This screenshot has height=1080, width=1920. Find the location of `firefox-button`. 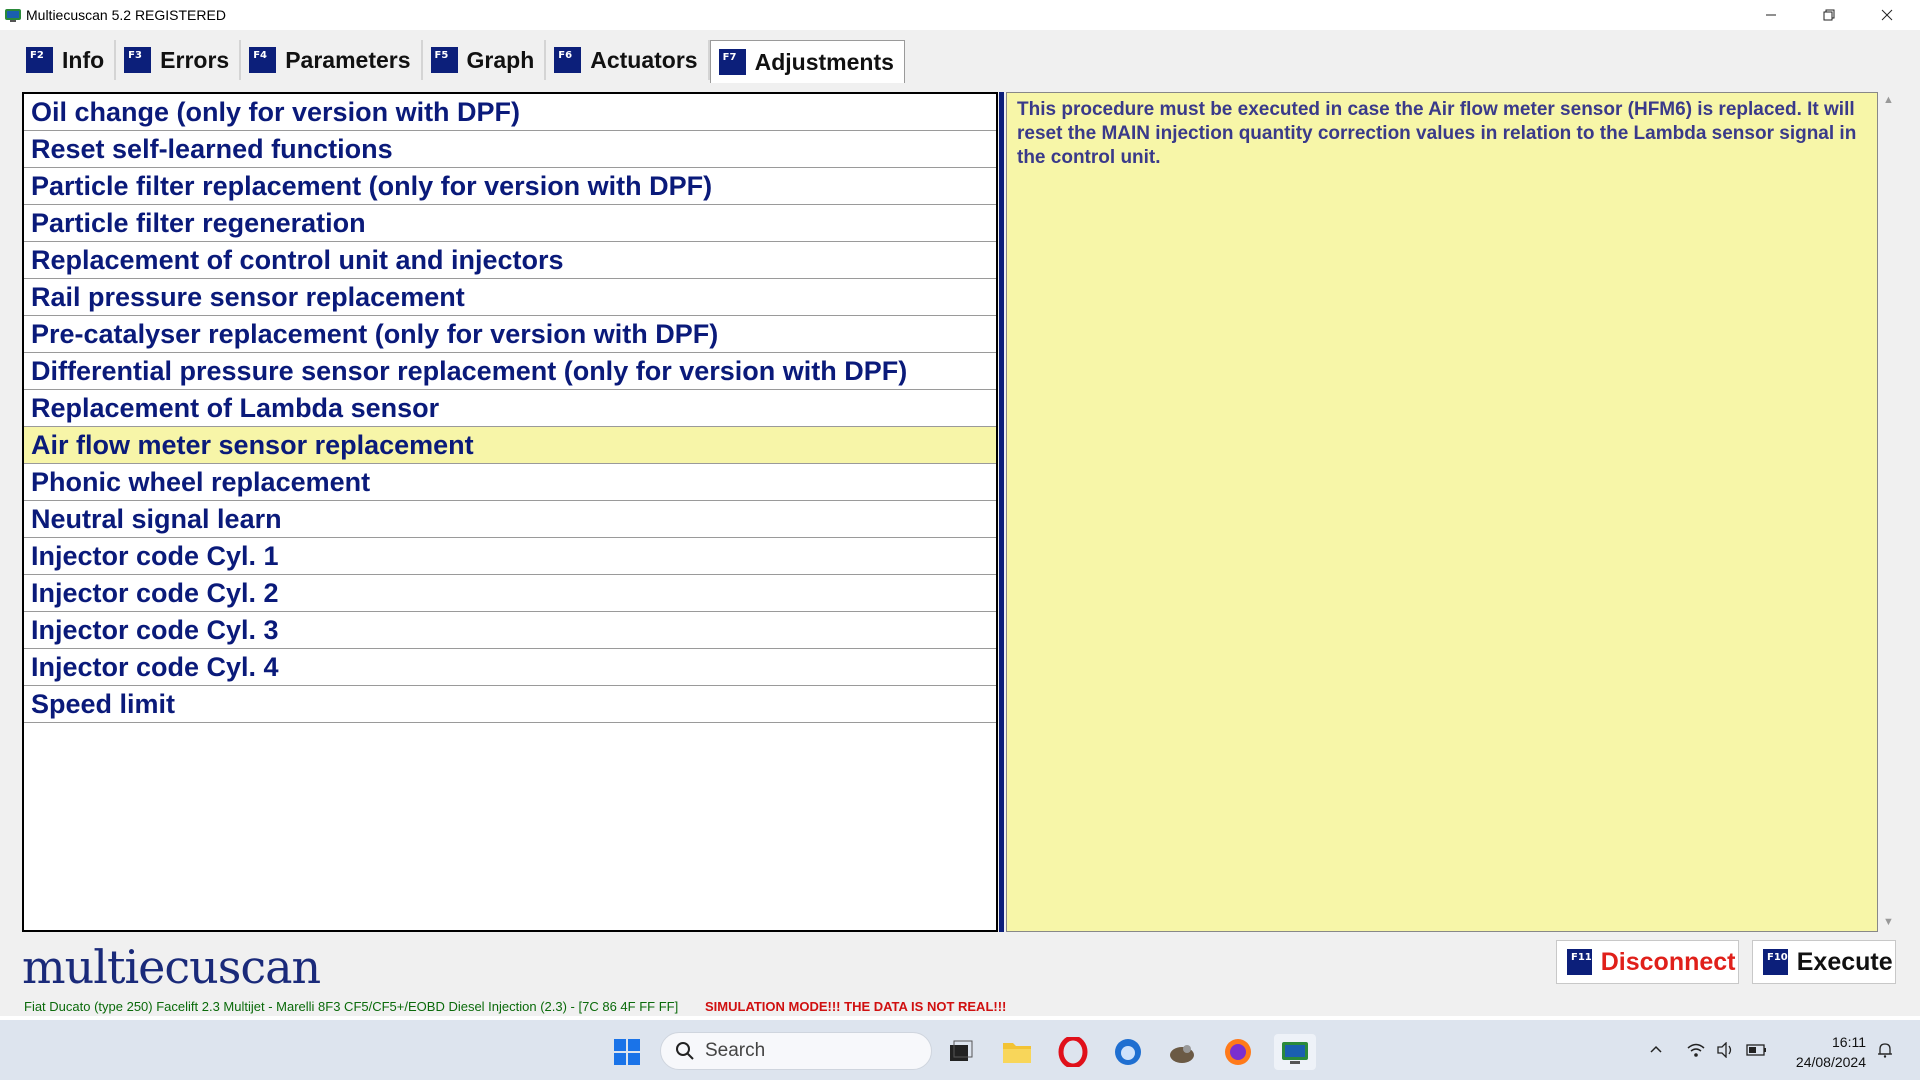

firefox-button is located at coordinates (1238, 1052).